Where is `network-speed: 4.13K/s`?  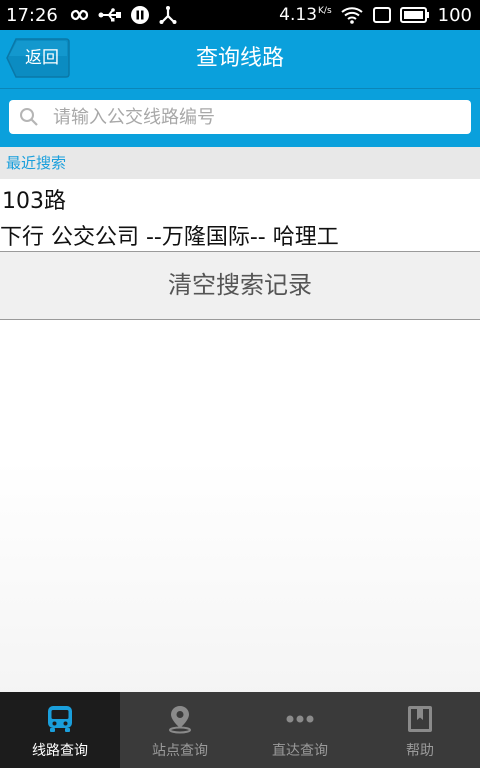 network-speed: 4.13K/s is located at coordinates (305, 15).